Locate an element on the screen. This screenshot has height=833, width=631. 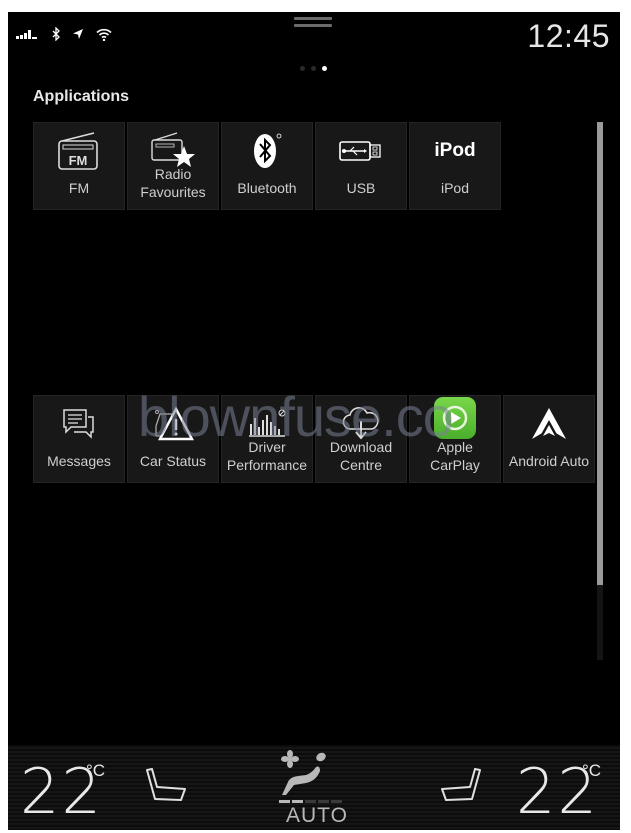
car-status-warning-icon is located at coordinates (174, 423).